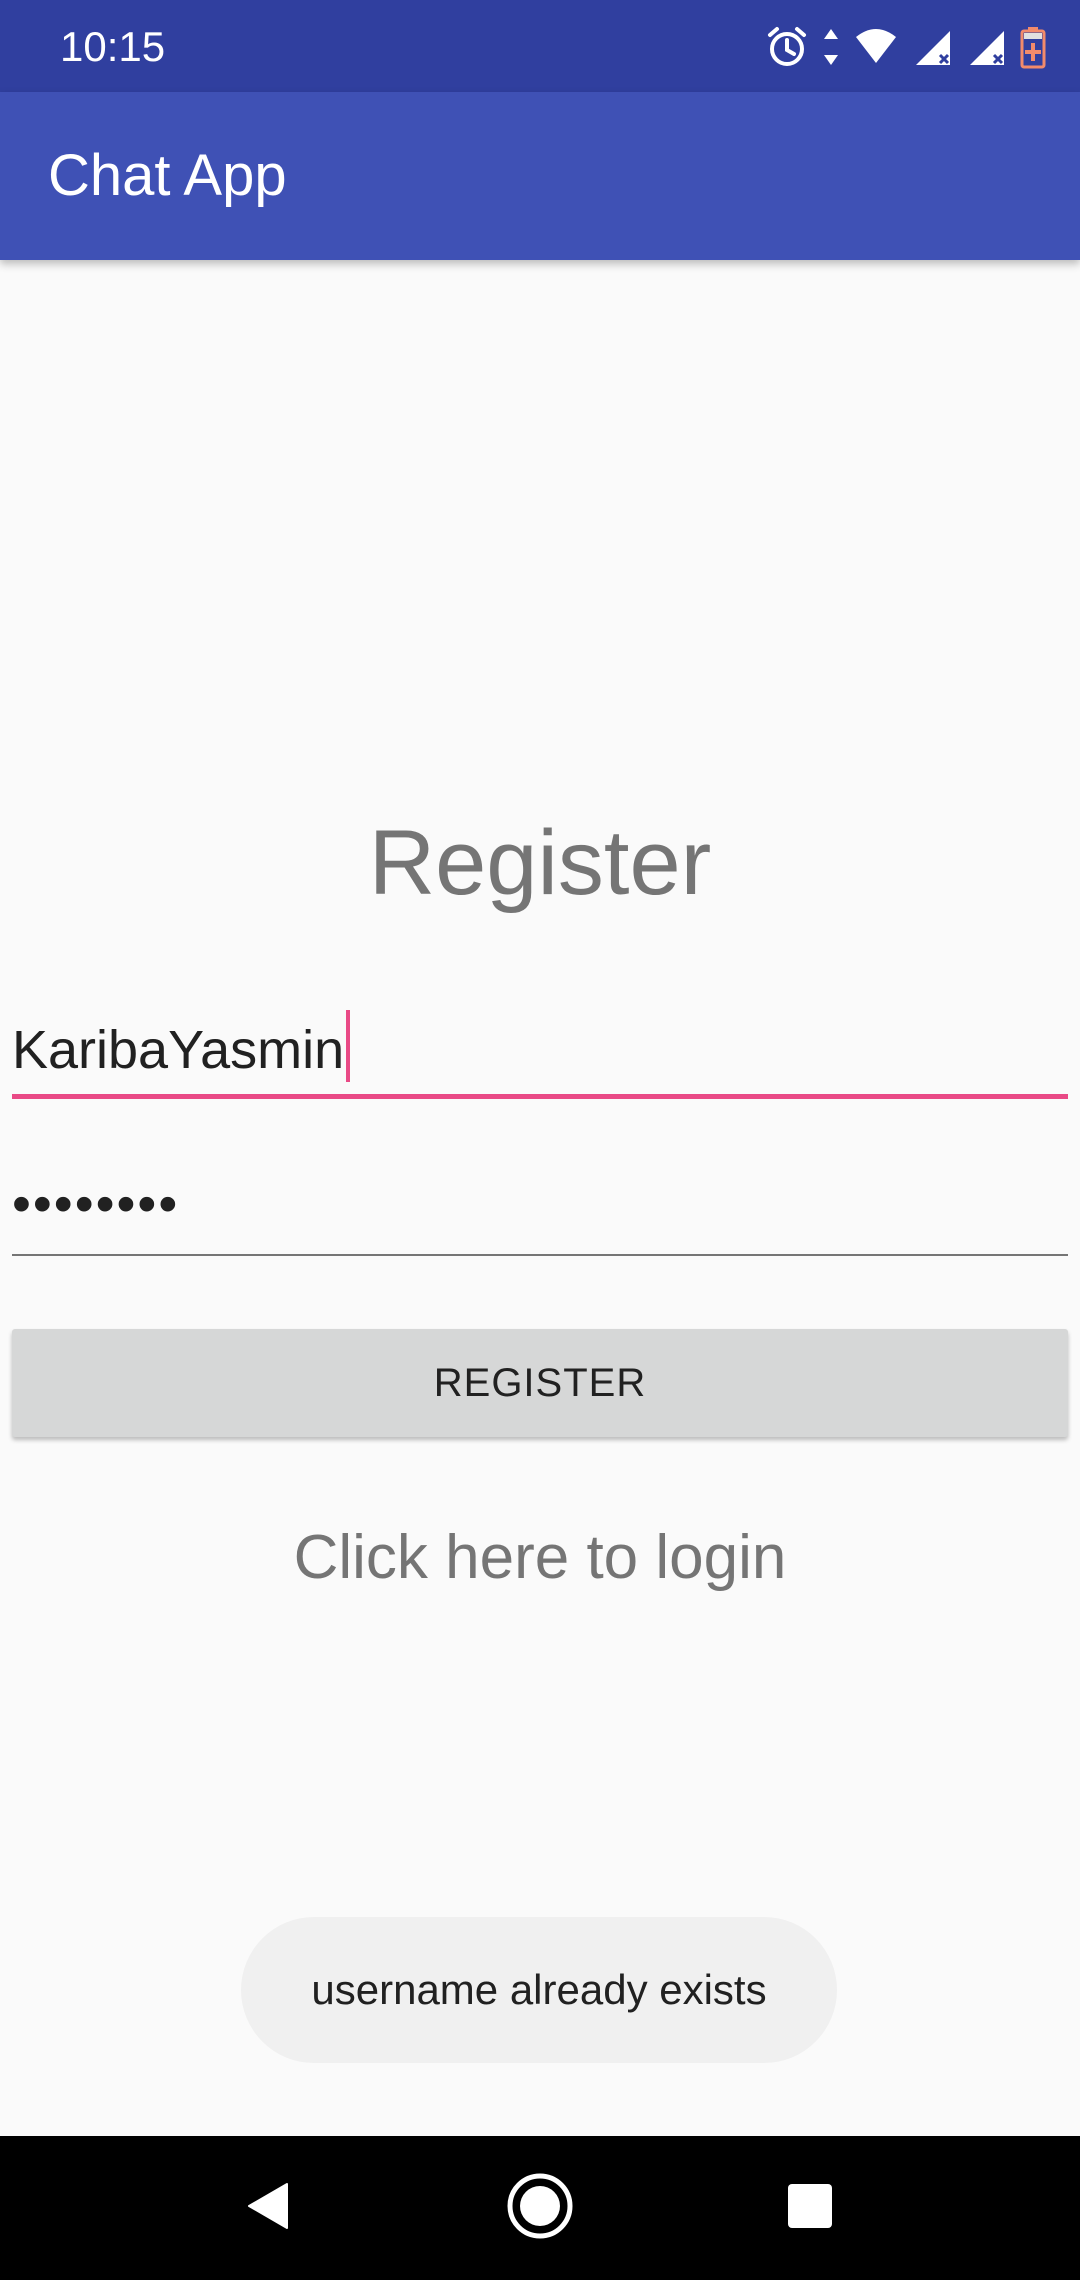  I want to click on navigation-bar, so click(540, 2208).